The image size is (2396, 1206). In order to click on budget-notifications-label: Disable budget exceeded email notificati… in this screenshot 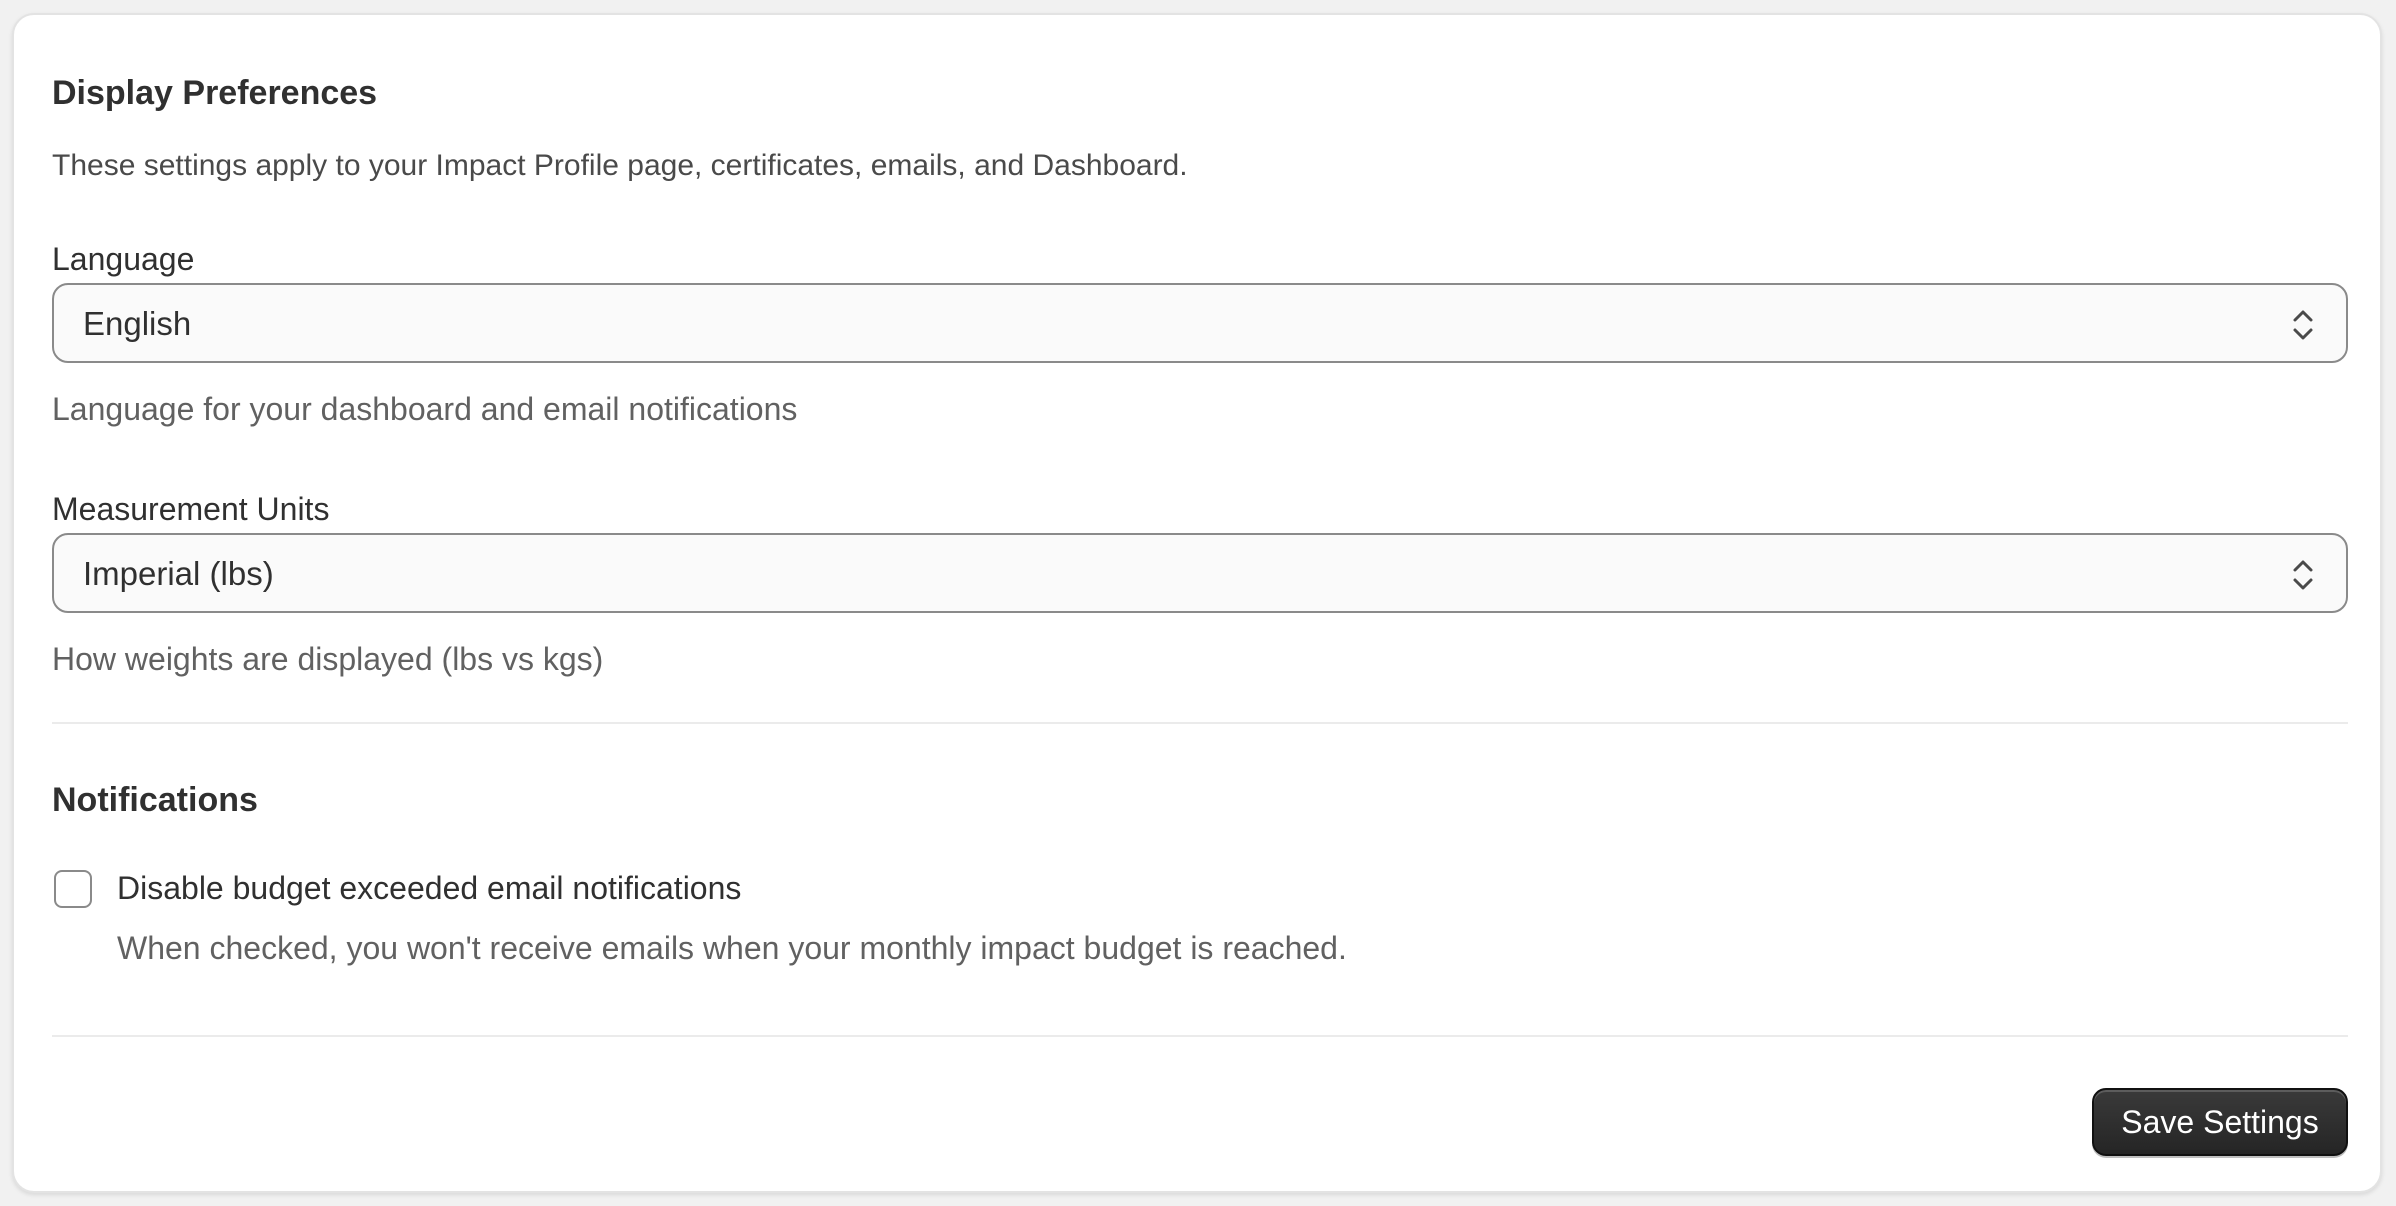, I will do `click(429, 888)`.